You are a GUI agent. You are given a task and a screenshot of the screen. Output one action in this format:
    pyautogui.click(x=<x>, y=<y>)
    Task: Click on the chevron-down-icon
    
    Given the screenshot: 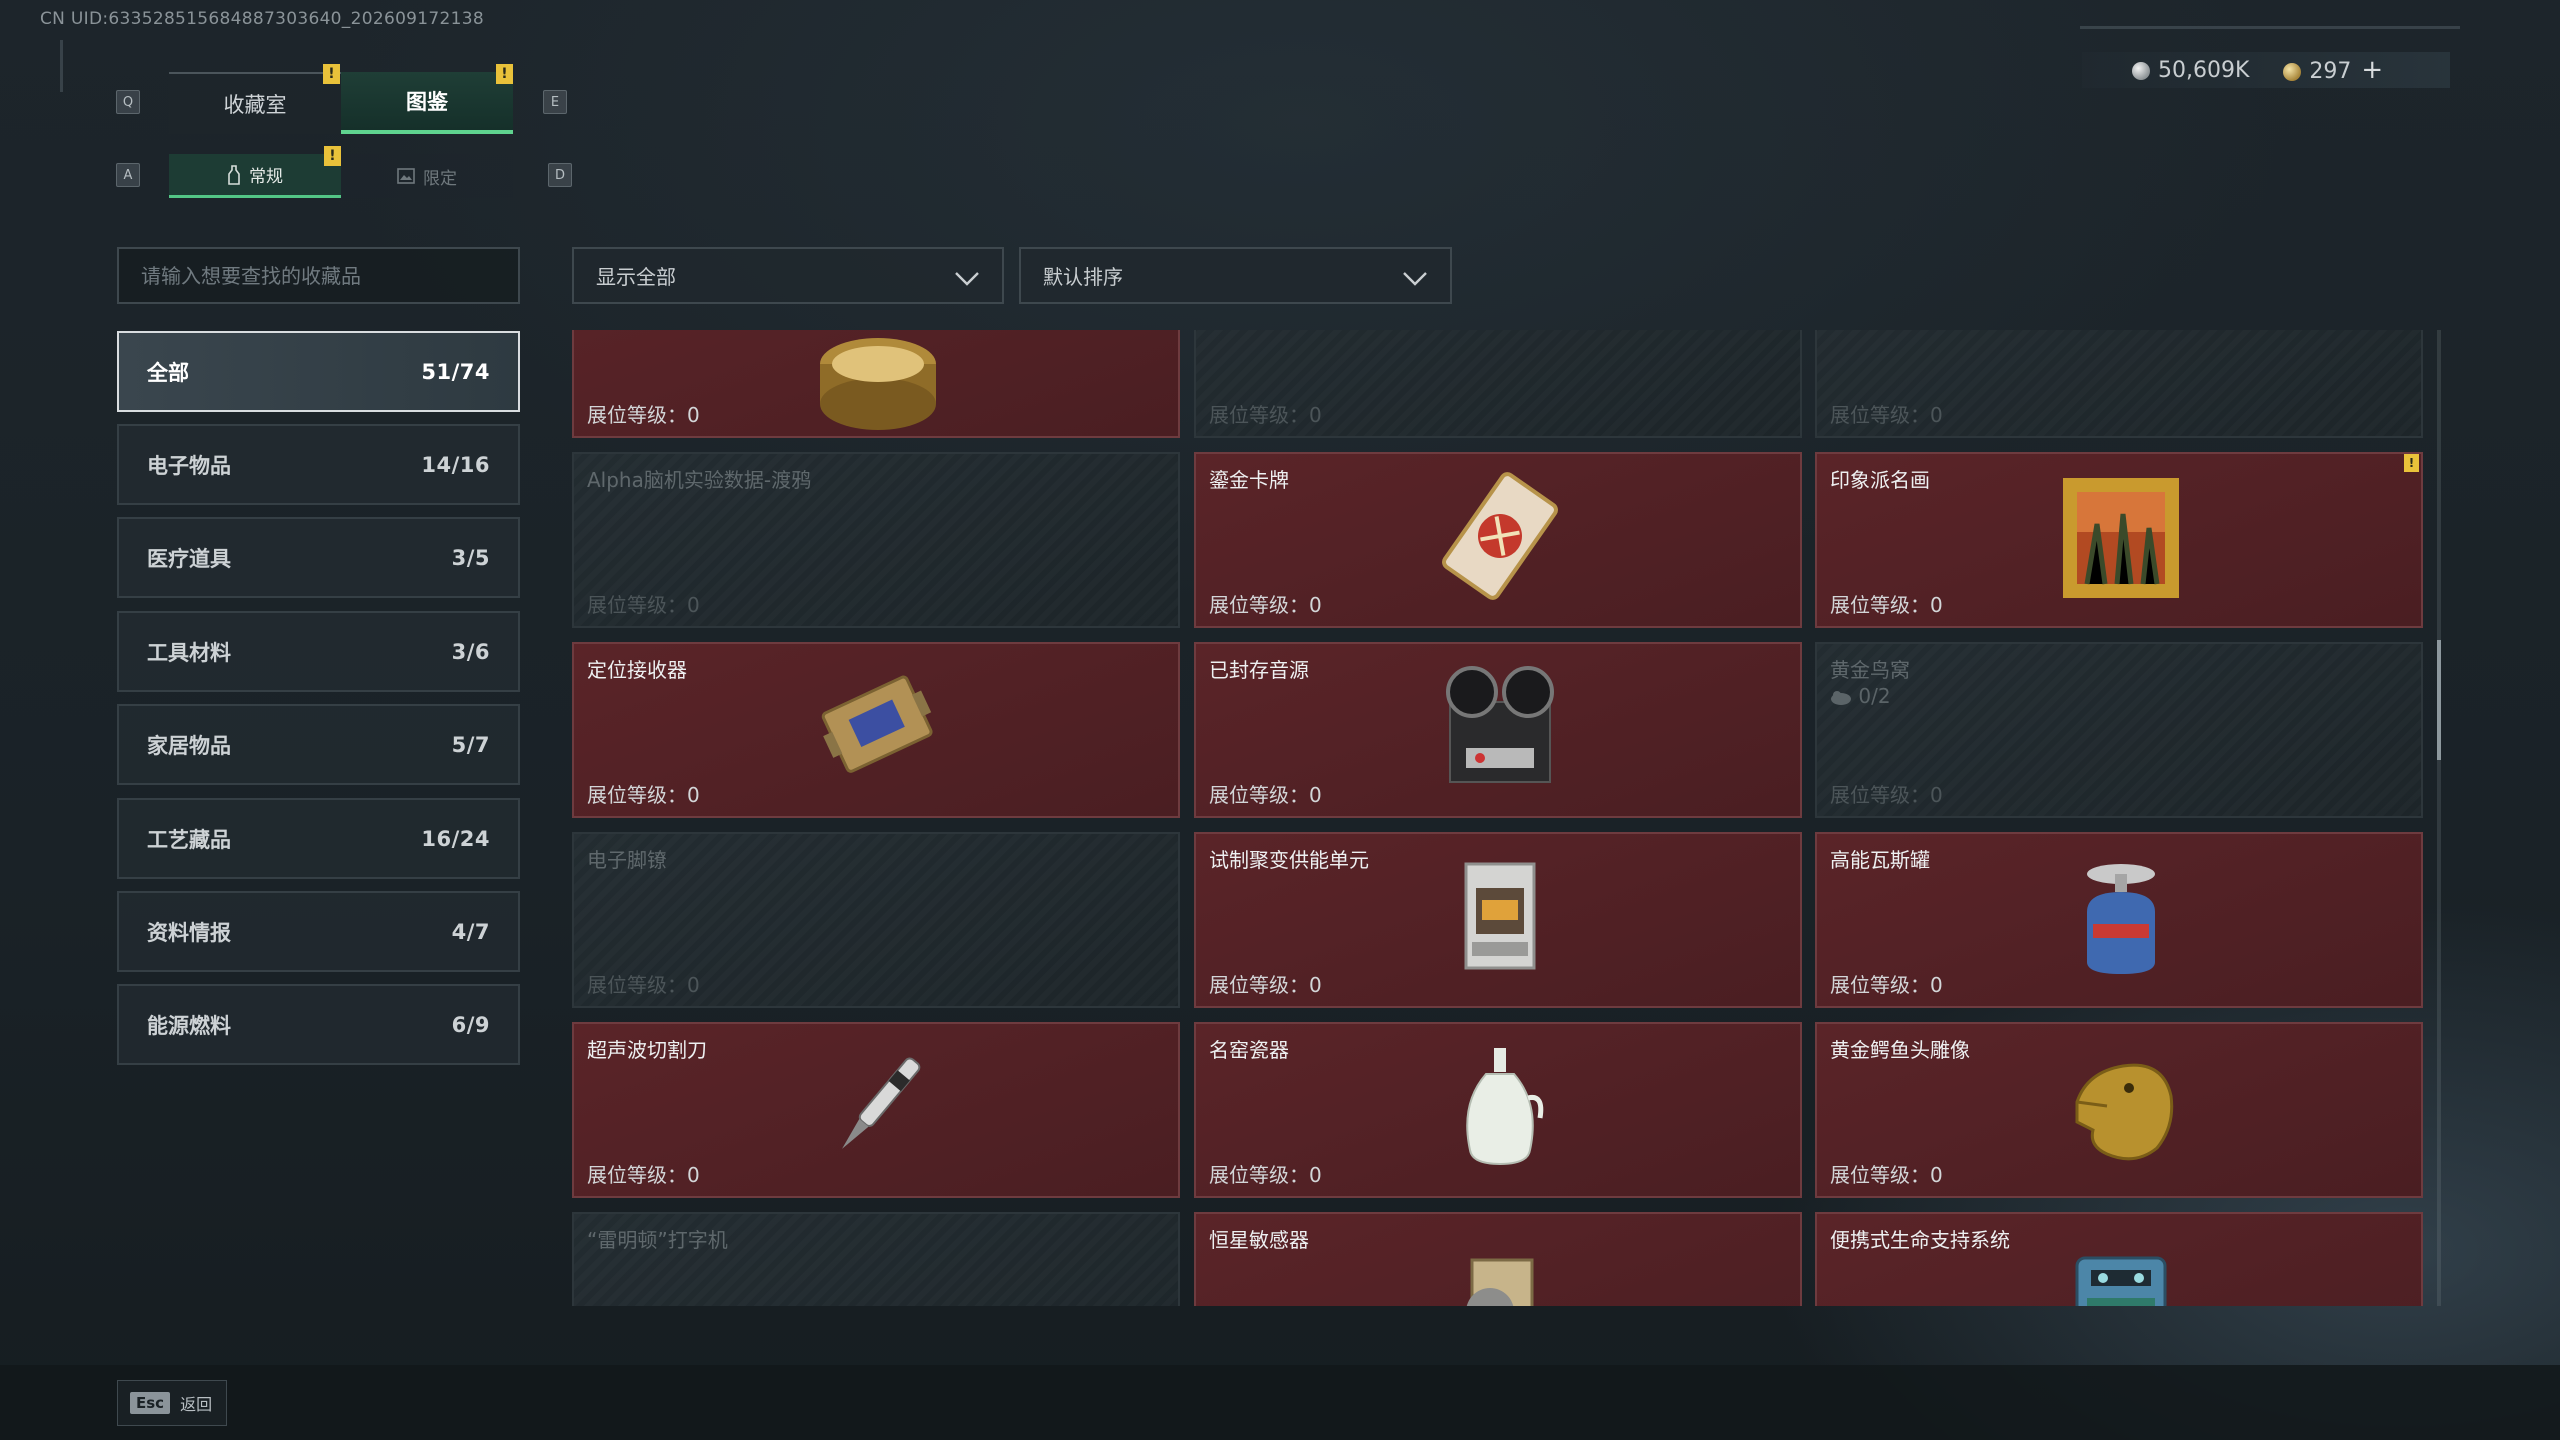 What is the action you would take?
    pyautogui.click(x=967, y=279)
    